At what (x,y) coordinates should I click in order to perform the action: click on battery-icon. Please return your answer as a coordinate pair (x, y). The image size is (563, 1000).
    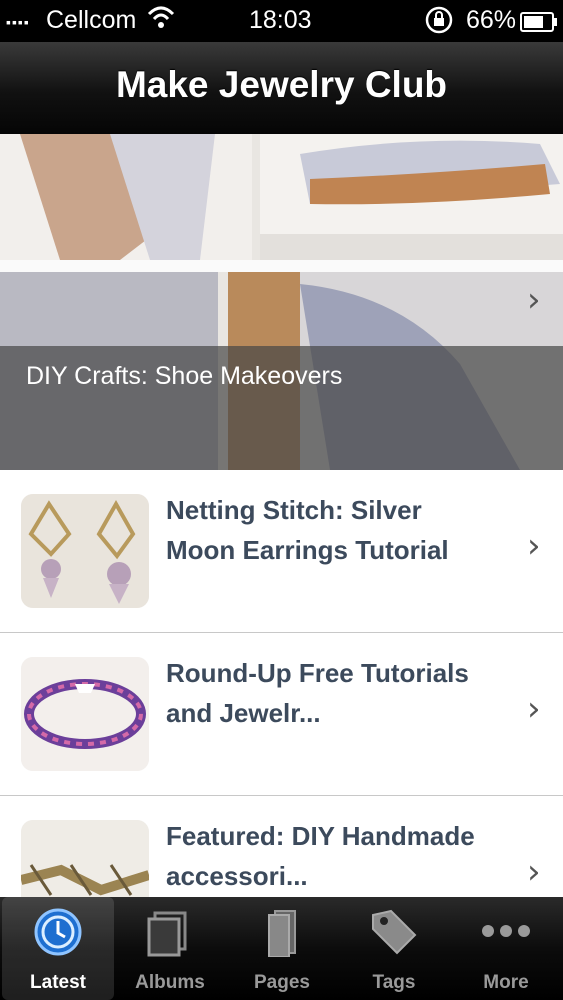
    Looking at the image, I should click on (539, 24).